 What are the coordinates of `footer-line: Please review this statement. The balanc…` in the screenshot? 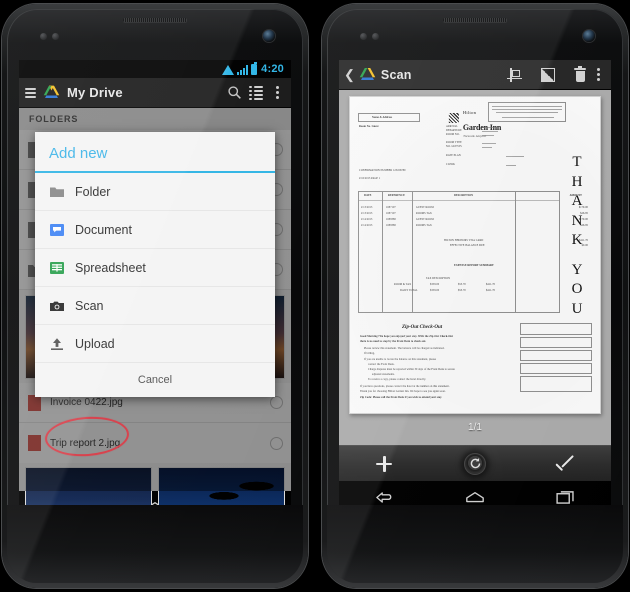 It's located at (404, 348).